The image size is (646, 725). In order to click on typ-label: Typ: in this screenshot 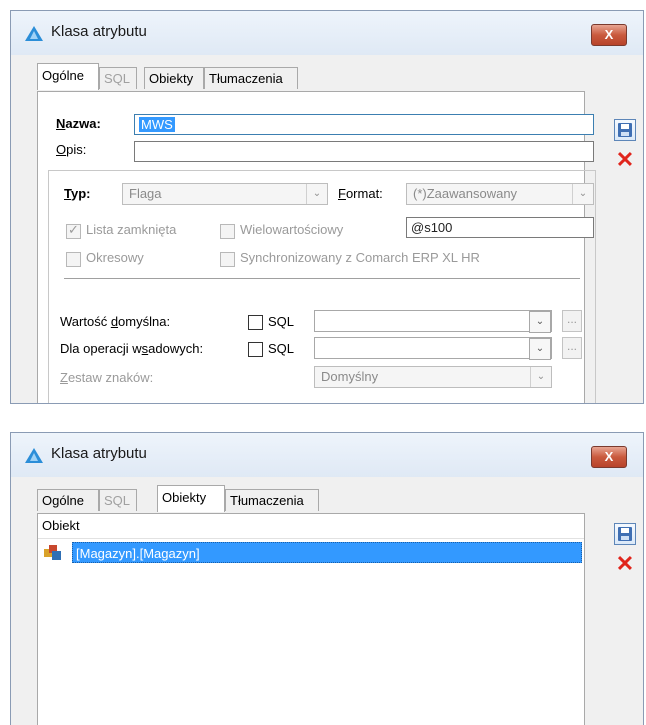, I will do `click(77, 193)`.